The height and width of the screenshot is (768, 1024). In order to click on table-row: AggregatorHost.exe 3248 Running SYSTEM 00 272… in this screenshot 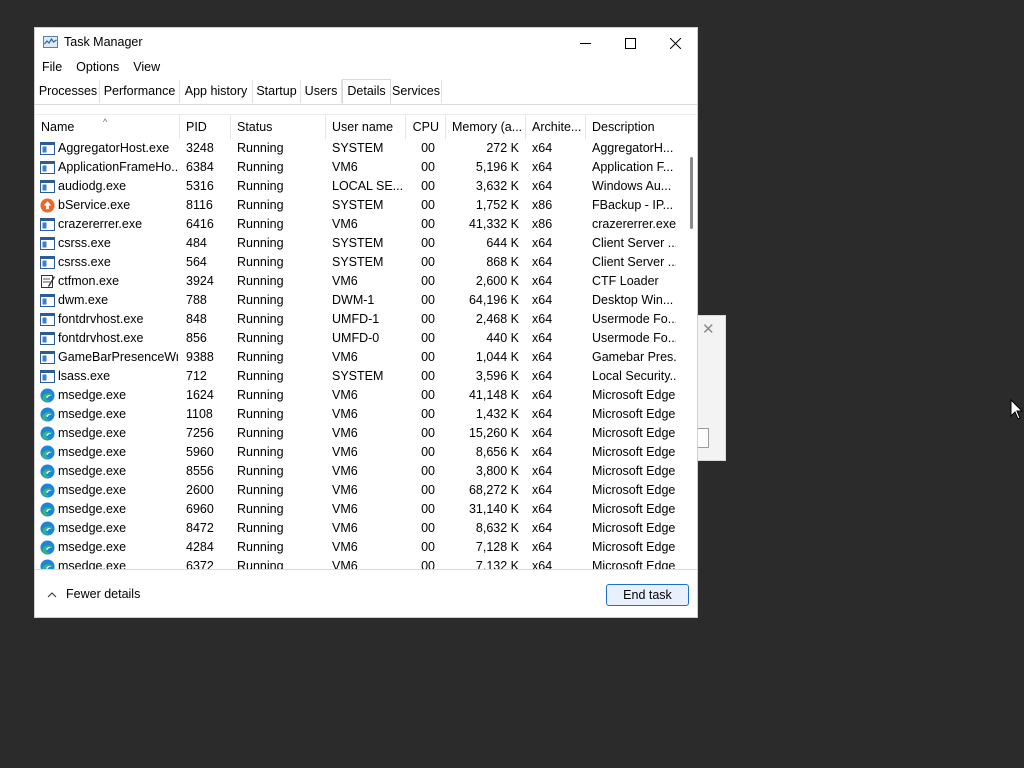, I will do `click(357, 148)`.